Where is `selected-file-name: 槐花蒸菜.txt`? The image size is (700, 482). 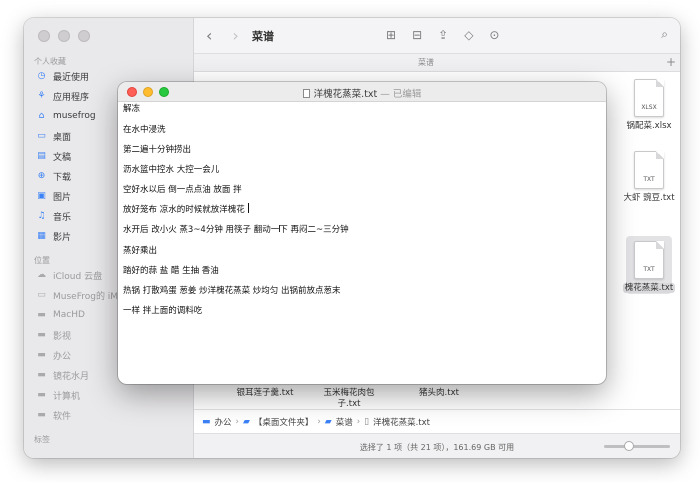
selected-file-name: 槐花蒸菜.txt is located at coordinates (649, 288).